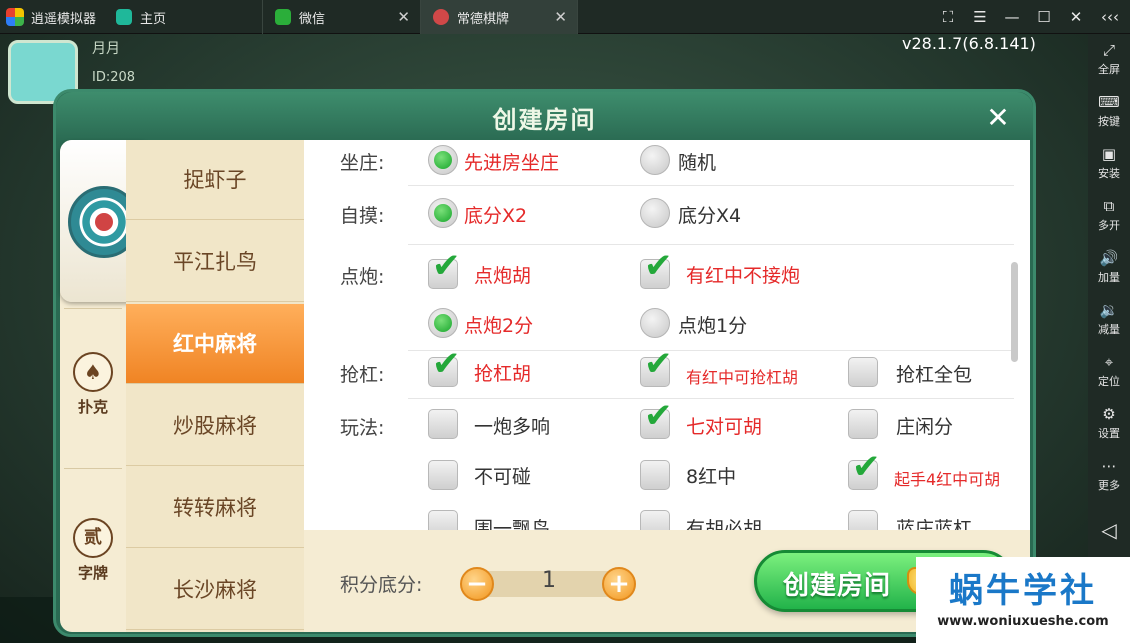 This screenshot has height=643, width=1130. Describe the element at coordinates (947, 479) in the screenshot. I see `option-text: 起手4红中可胡` at that location.